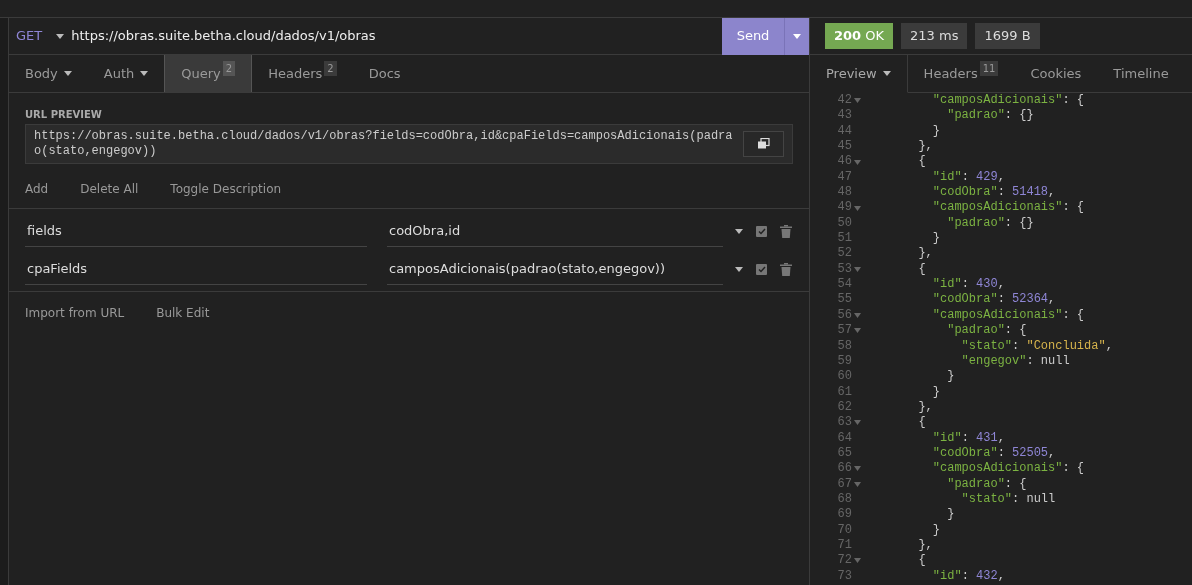 The height and width of the screenshot is (585, 1192). What do you see at coordinates (844, 545) in the screenshot?
I see `line-number: 71` at bounding box center [844, 545].